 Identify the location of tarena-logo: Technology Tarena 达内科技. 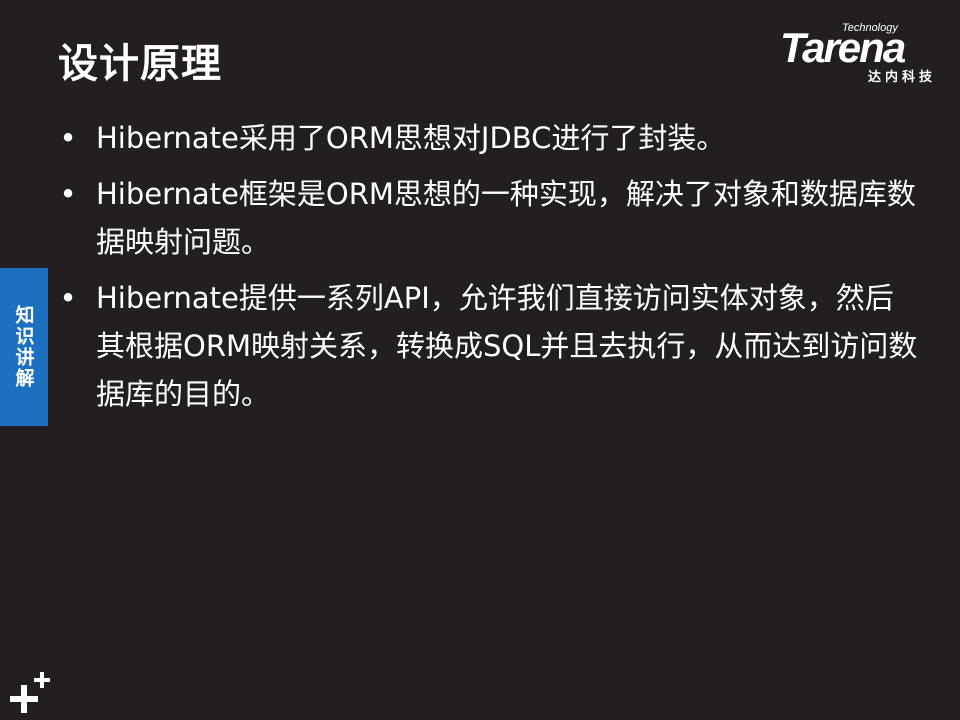
(861, 52).